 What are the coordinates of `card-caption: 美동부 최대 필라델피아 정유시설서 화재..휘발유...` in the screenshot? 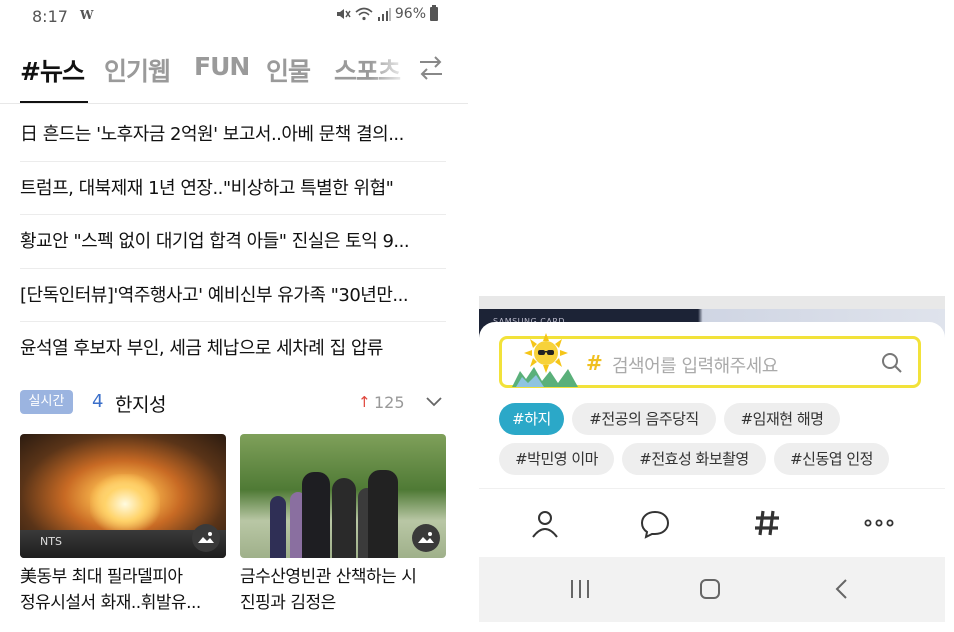 It's located at (123, 590).